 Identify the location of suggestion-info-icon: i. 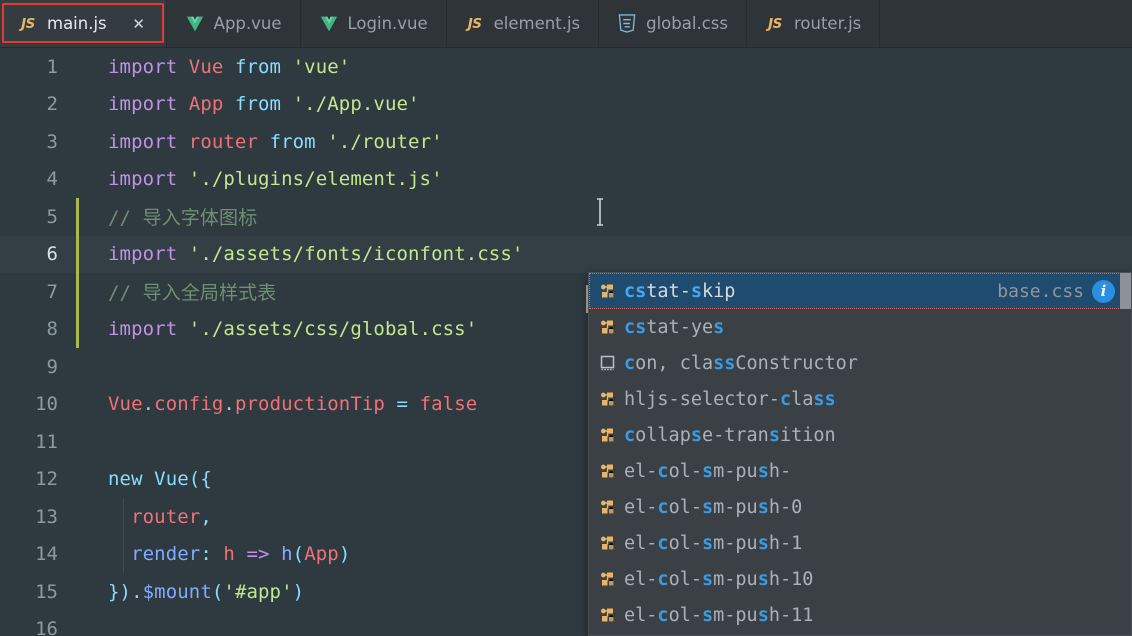
(1103, 291).